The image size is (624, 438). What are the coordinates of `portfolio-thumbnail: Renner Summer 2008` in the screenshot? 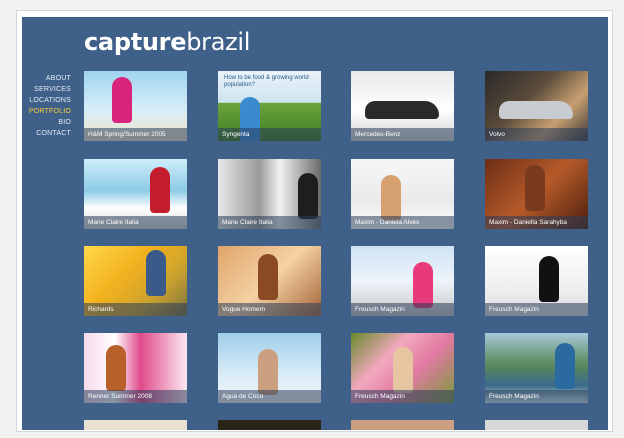 It's located at (135, 368).